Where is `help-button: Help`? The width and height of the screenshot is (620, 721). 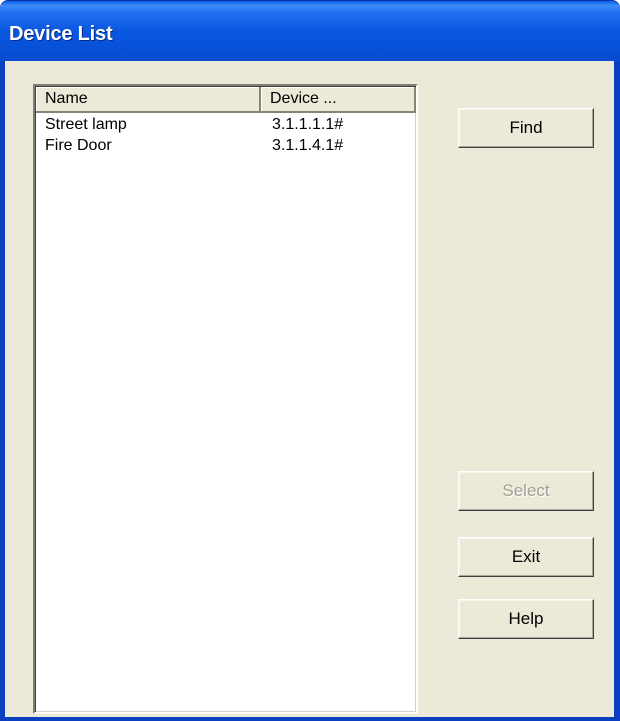
help-button: Help is located at coordinates (526, 619).